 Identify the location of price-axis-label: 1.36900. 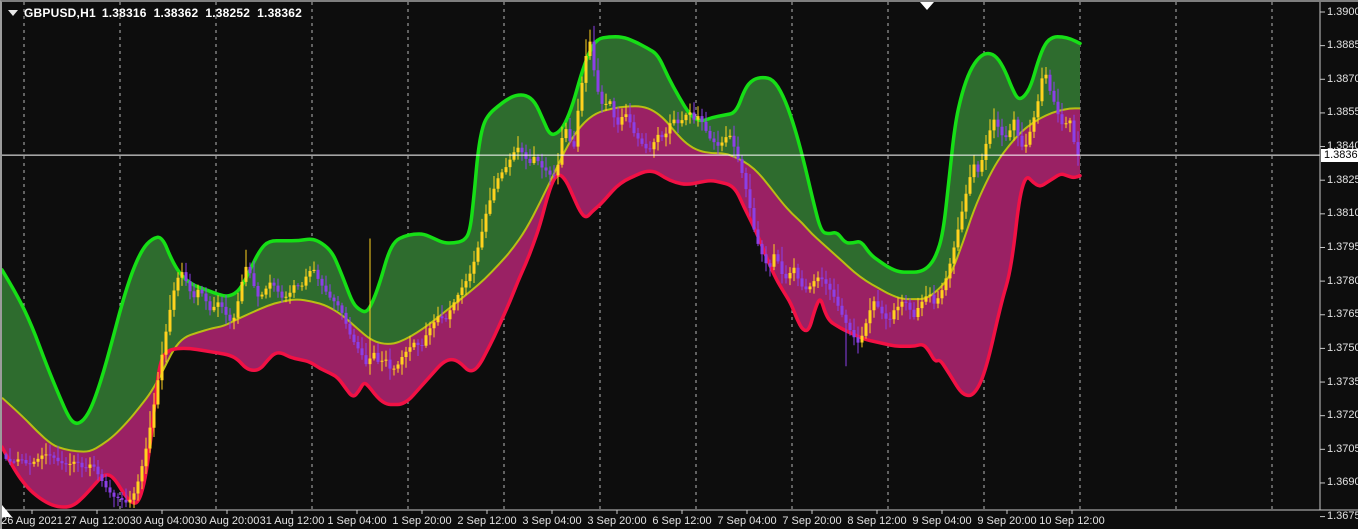
(1342, 482).